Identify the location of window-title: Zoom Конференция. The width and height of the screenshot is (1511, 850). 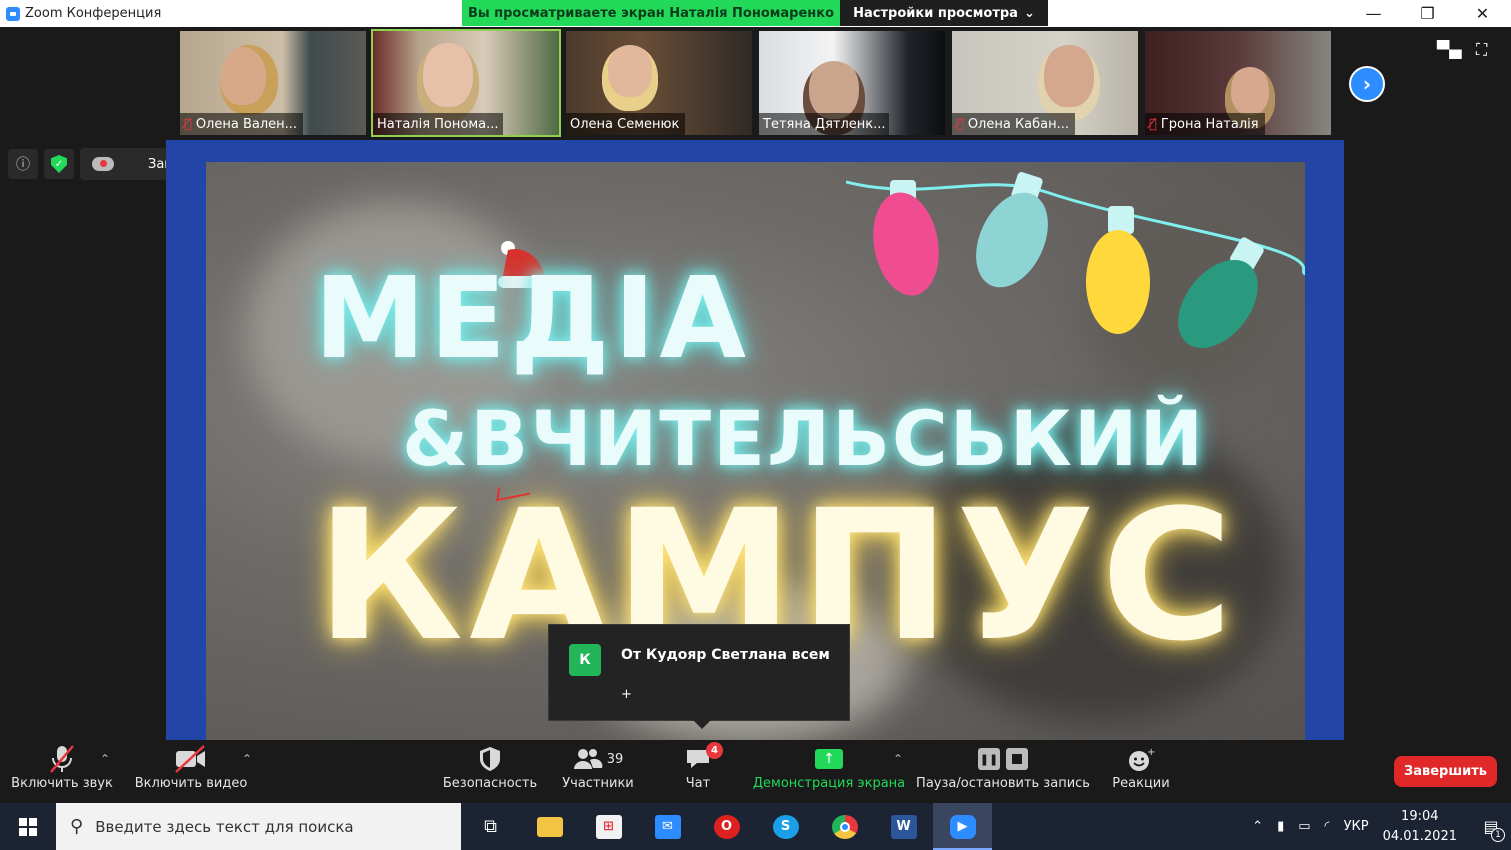
(93, 13).